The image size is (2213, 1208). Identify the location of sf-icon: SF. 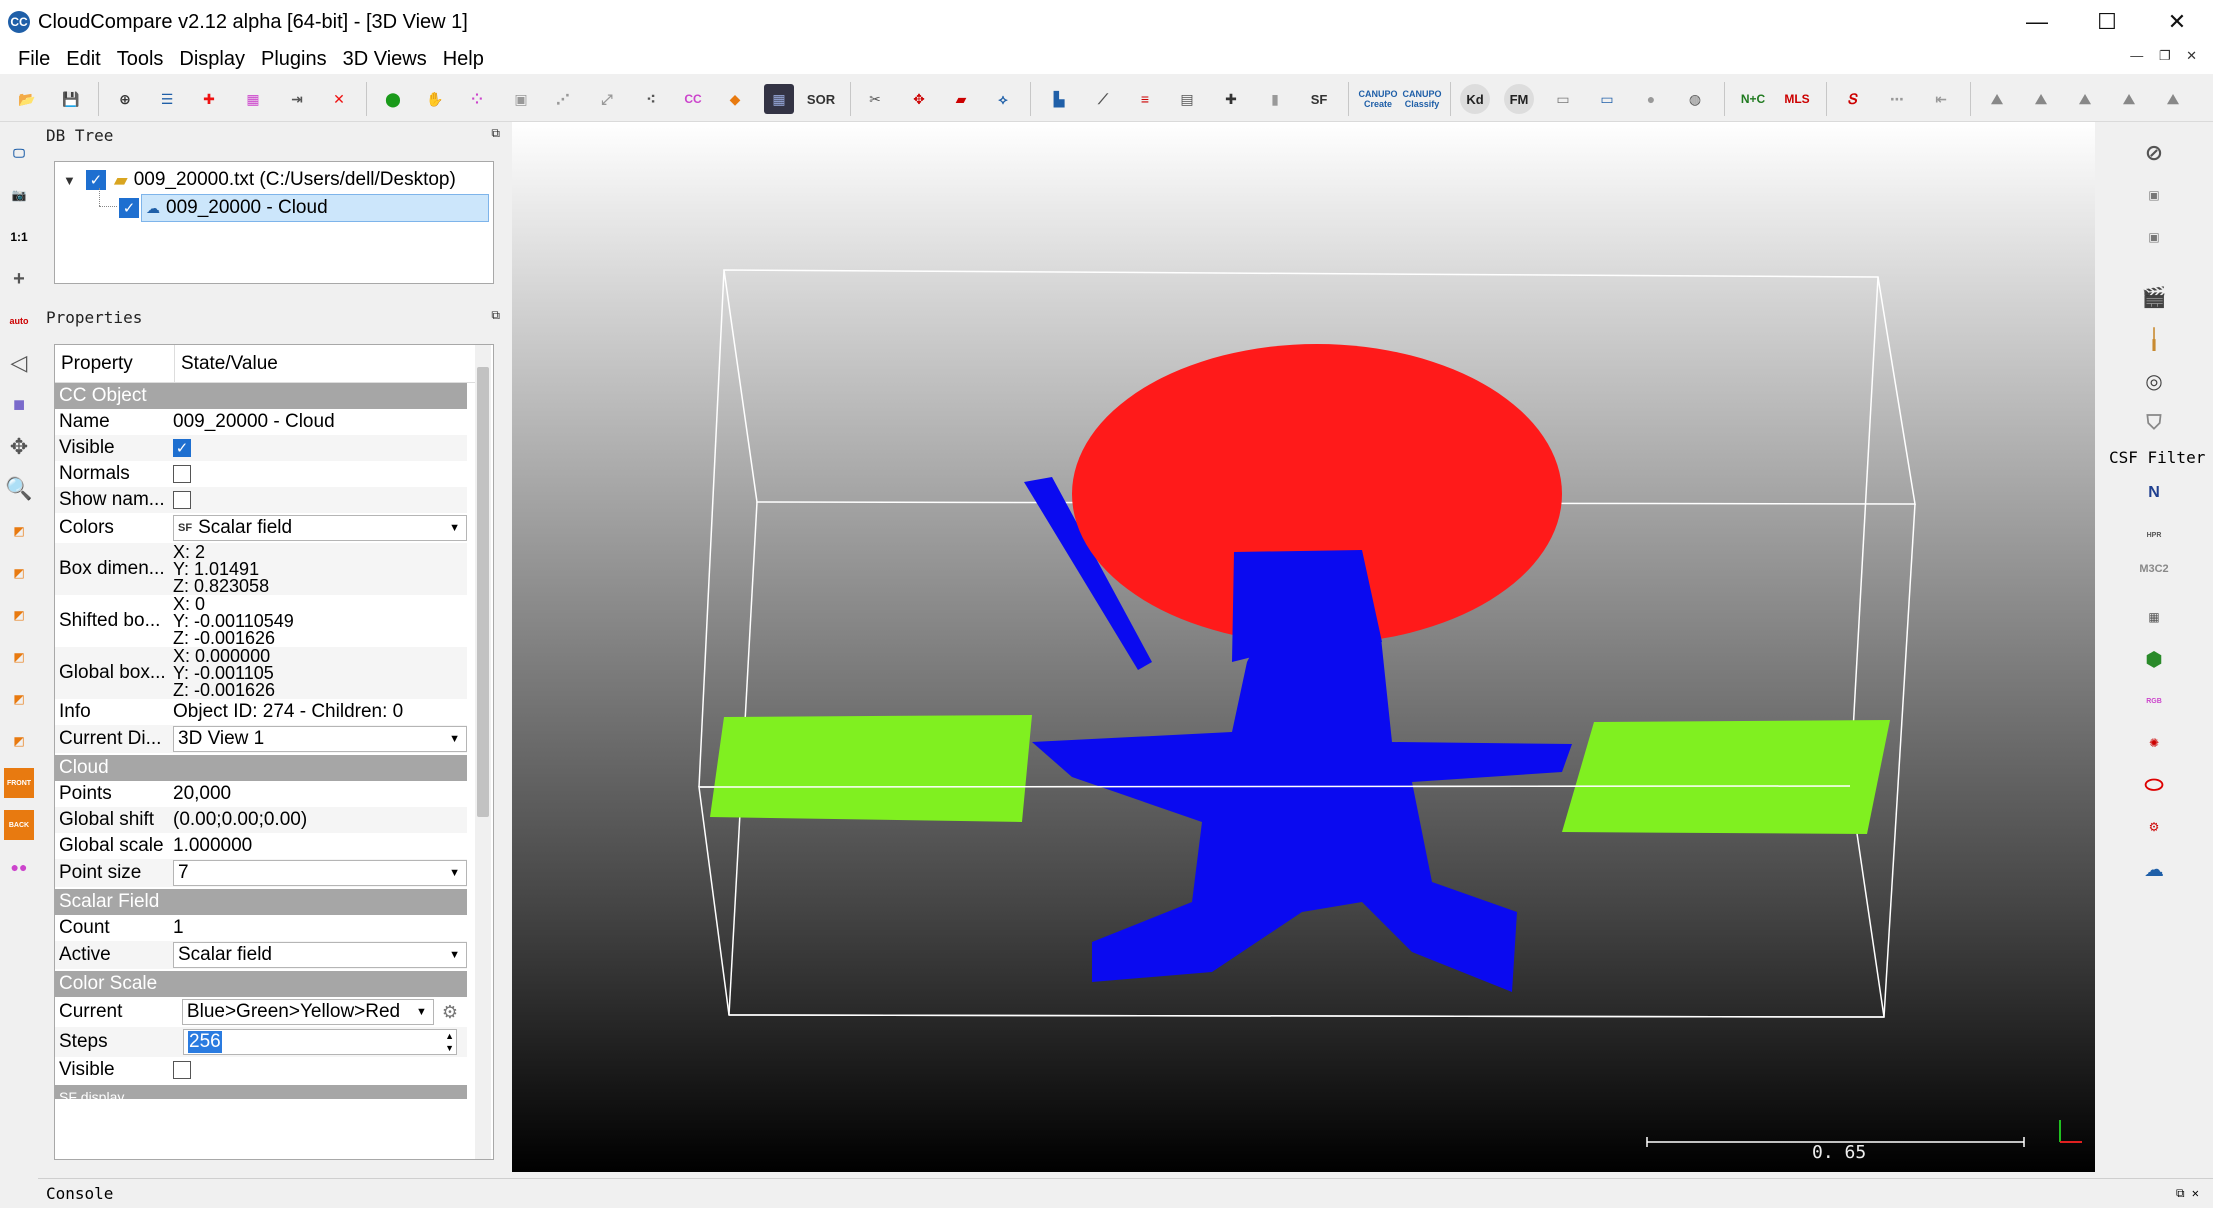
(1319, 99).